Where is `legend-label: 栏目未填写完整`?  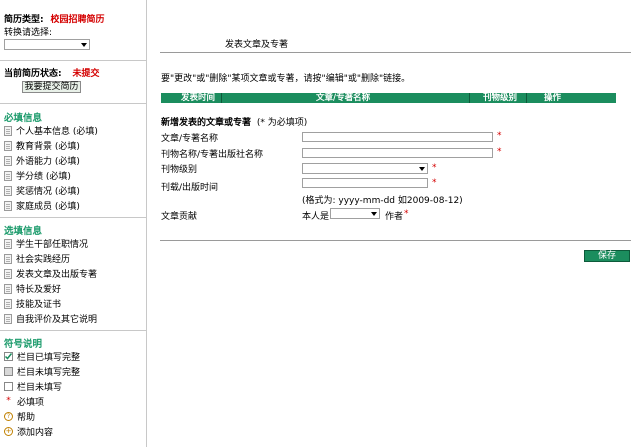 legend-label: 栏目未填写完整 is located at coordinates (49, 373).